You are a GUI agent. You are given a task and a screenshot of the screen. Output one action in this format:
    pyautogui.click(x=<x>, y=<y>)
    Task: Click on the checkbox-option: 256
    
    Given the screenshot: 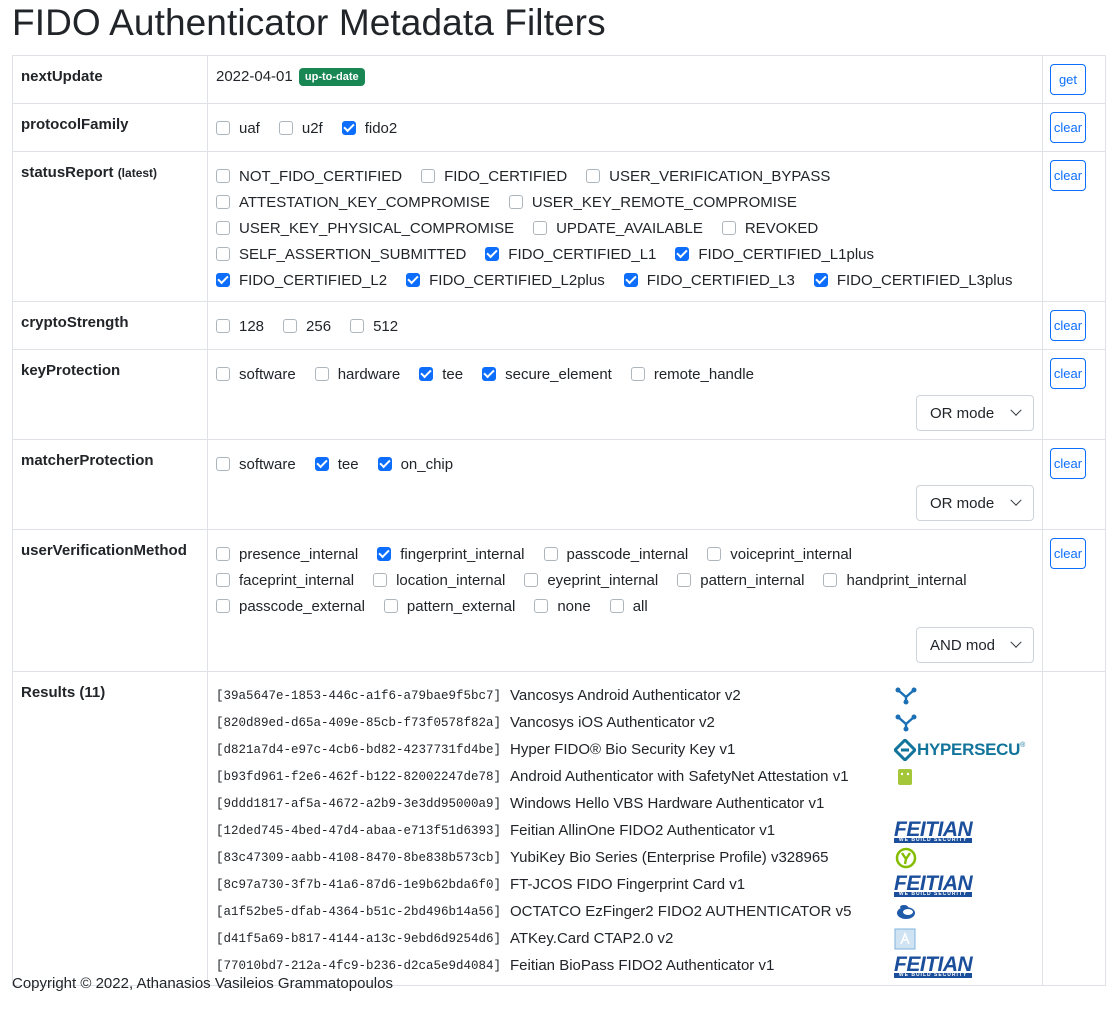 What is the action you would take?
    pyautogui.click(x=307, y=326)
    